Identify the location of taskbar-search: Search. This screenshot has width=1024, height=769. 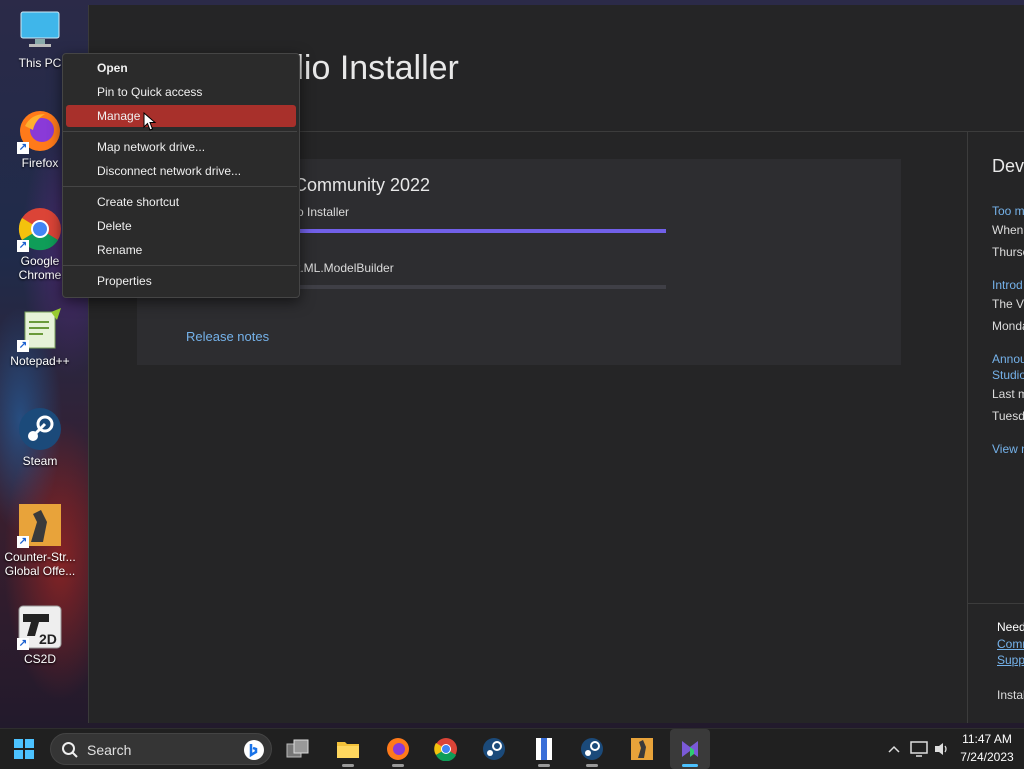
(161, 749).